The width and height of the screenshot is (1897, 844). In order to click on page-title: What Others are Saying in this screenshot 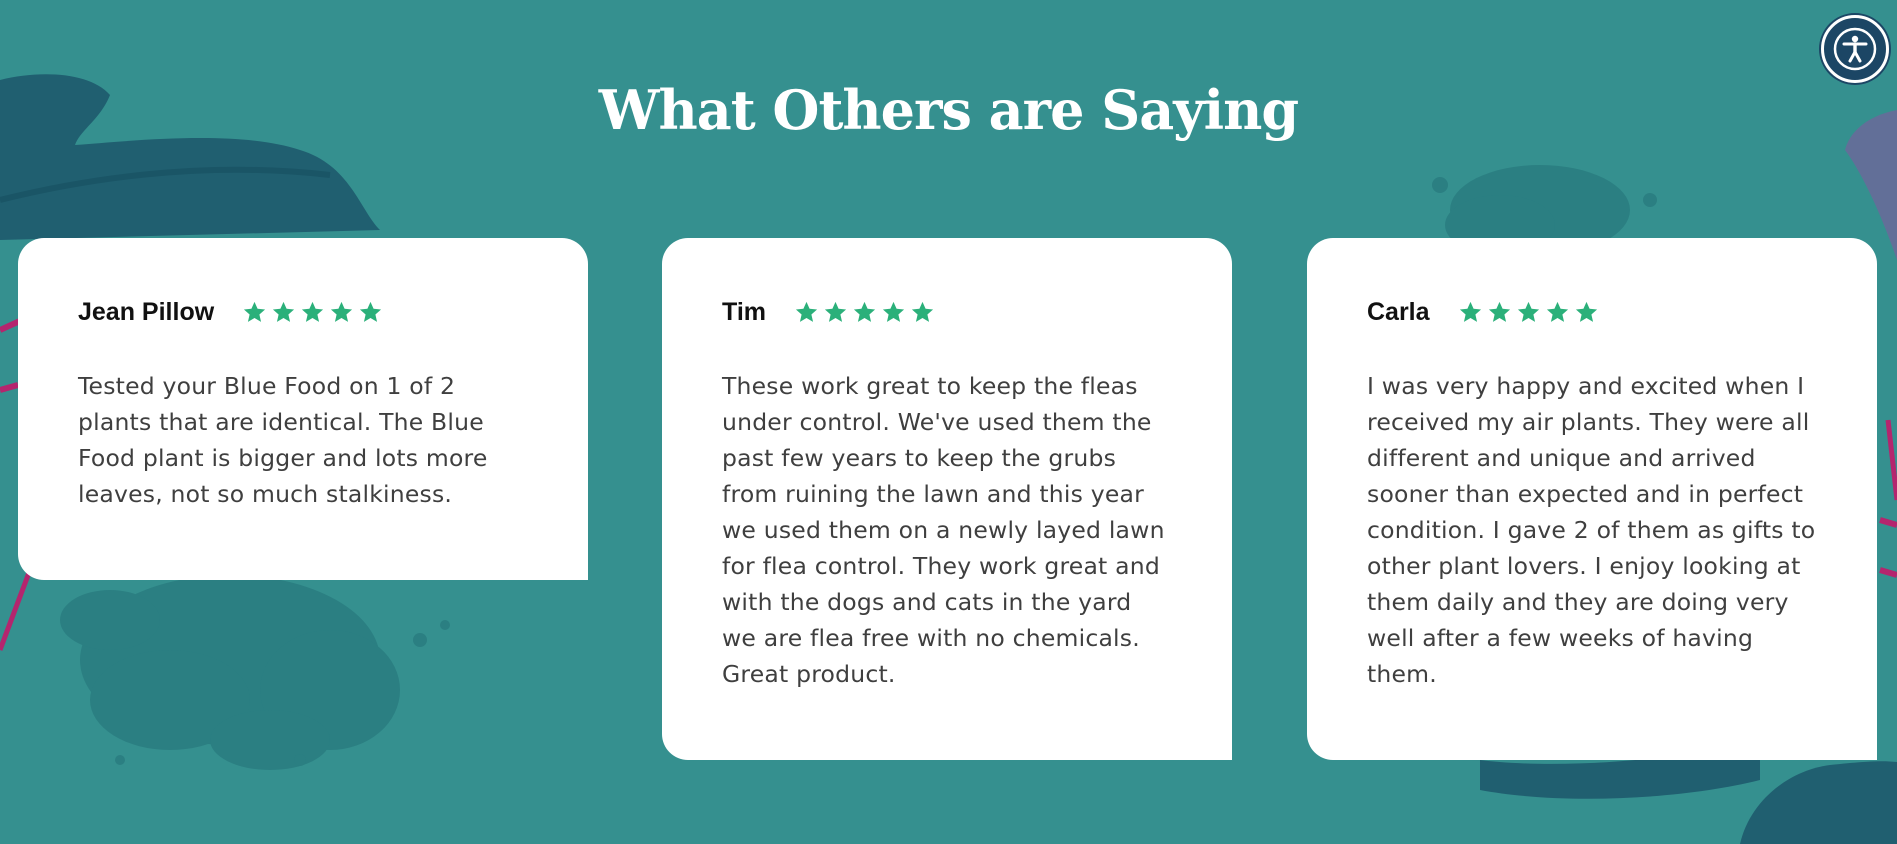, I will do `click(948, 110)`.